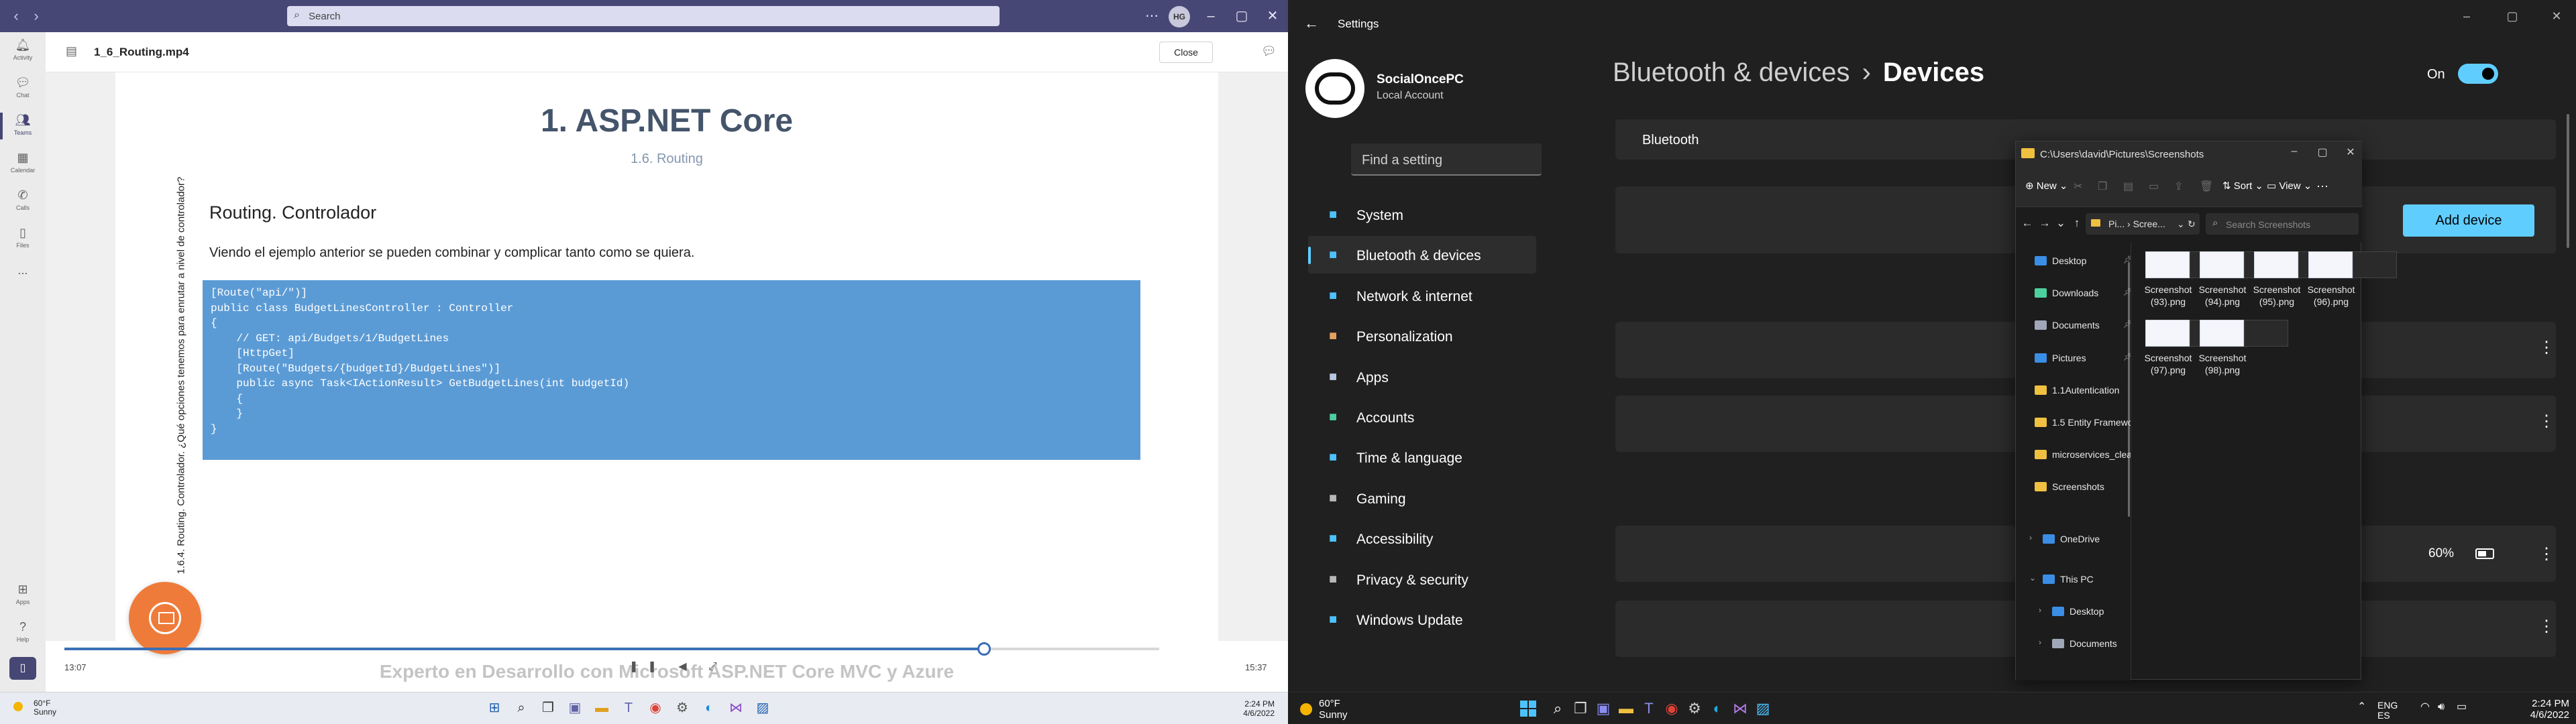 Image resolution: width=2576 pixels, height=724 pixels. Describe the element at coordinates (2462, 707) in the screenshot. I see `battery-icon: ▭` at that location.